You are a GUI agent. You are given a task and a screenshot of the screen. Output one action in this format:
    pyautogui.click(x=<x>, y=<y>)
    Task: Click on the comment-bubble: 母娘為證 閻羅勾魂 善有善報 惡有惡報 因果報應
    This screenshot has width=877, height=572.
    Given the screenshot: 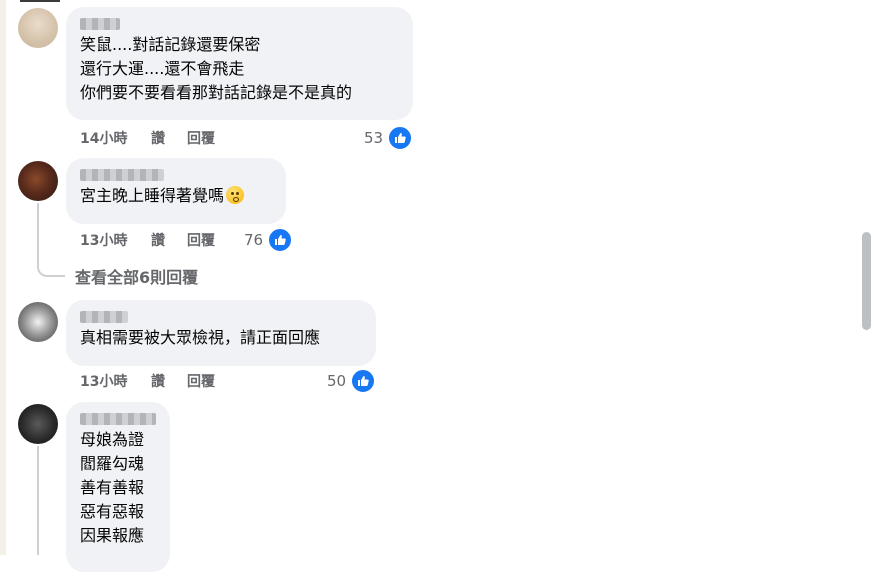 What is the action you would take?
    pyautogui.click(x=118, y=487)
    